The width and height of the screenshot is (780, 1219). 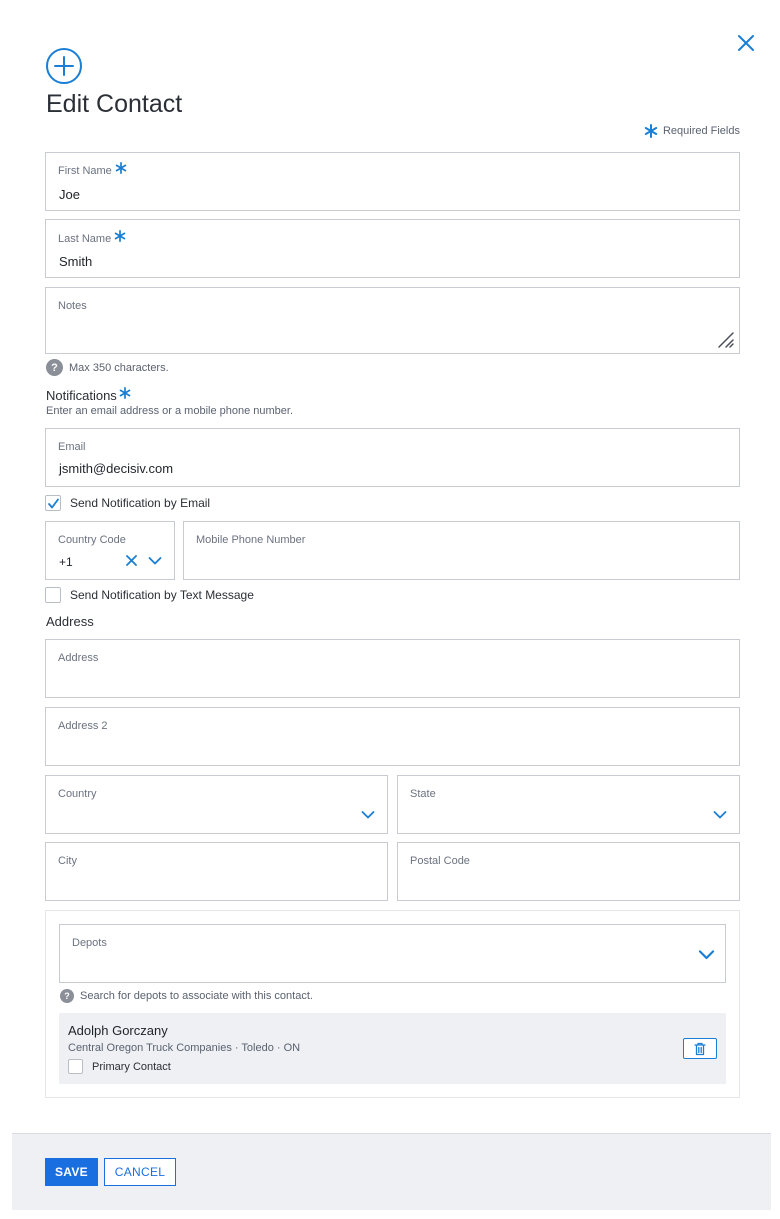 I want to click on last-name-label: Last Name, so click(x=92, y=237).